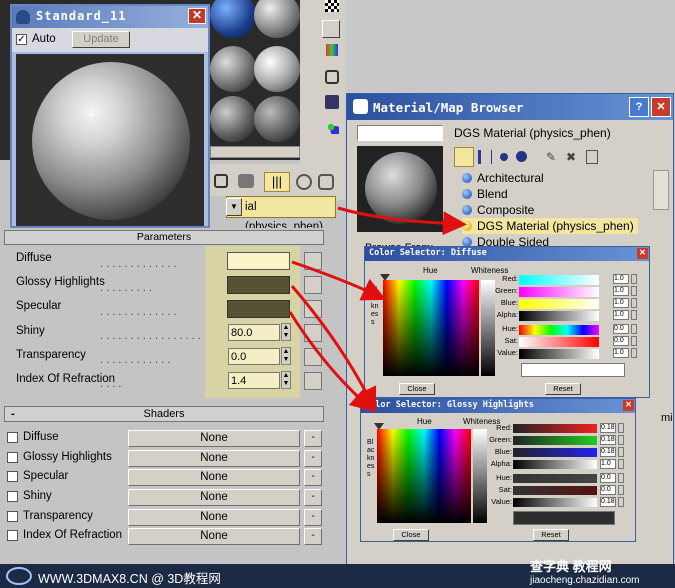 Image resolution: width=675 pixels, height=588 pixels. What do you see at coordinates (339, 280) in the screenshot?
I see `arrow-diffuse-to-selector` at bounding box center [339, 280].